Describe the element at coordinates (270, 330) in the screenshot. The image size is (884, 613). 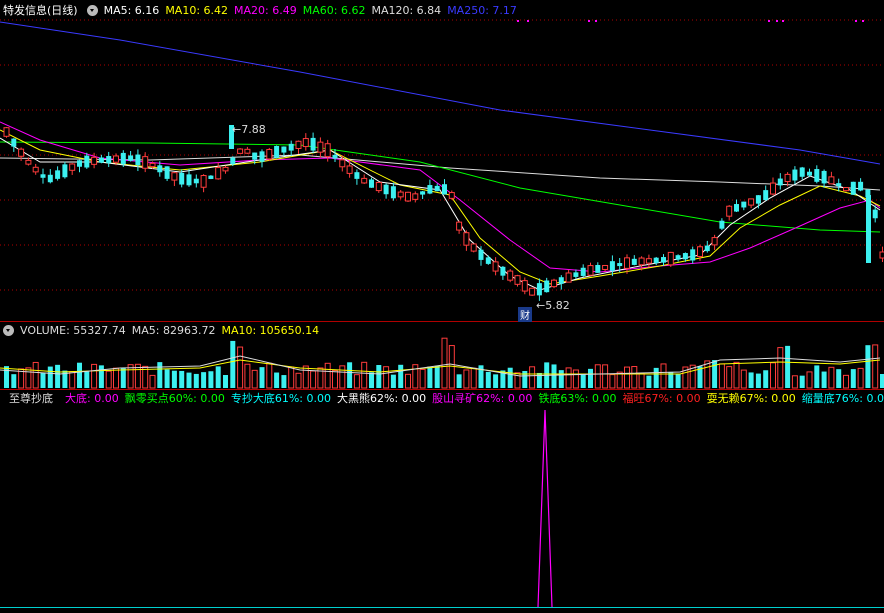
I see `vol-ma10-label: MA10: 105650.14` at that location.